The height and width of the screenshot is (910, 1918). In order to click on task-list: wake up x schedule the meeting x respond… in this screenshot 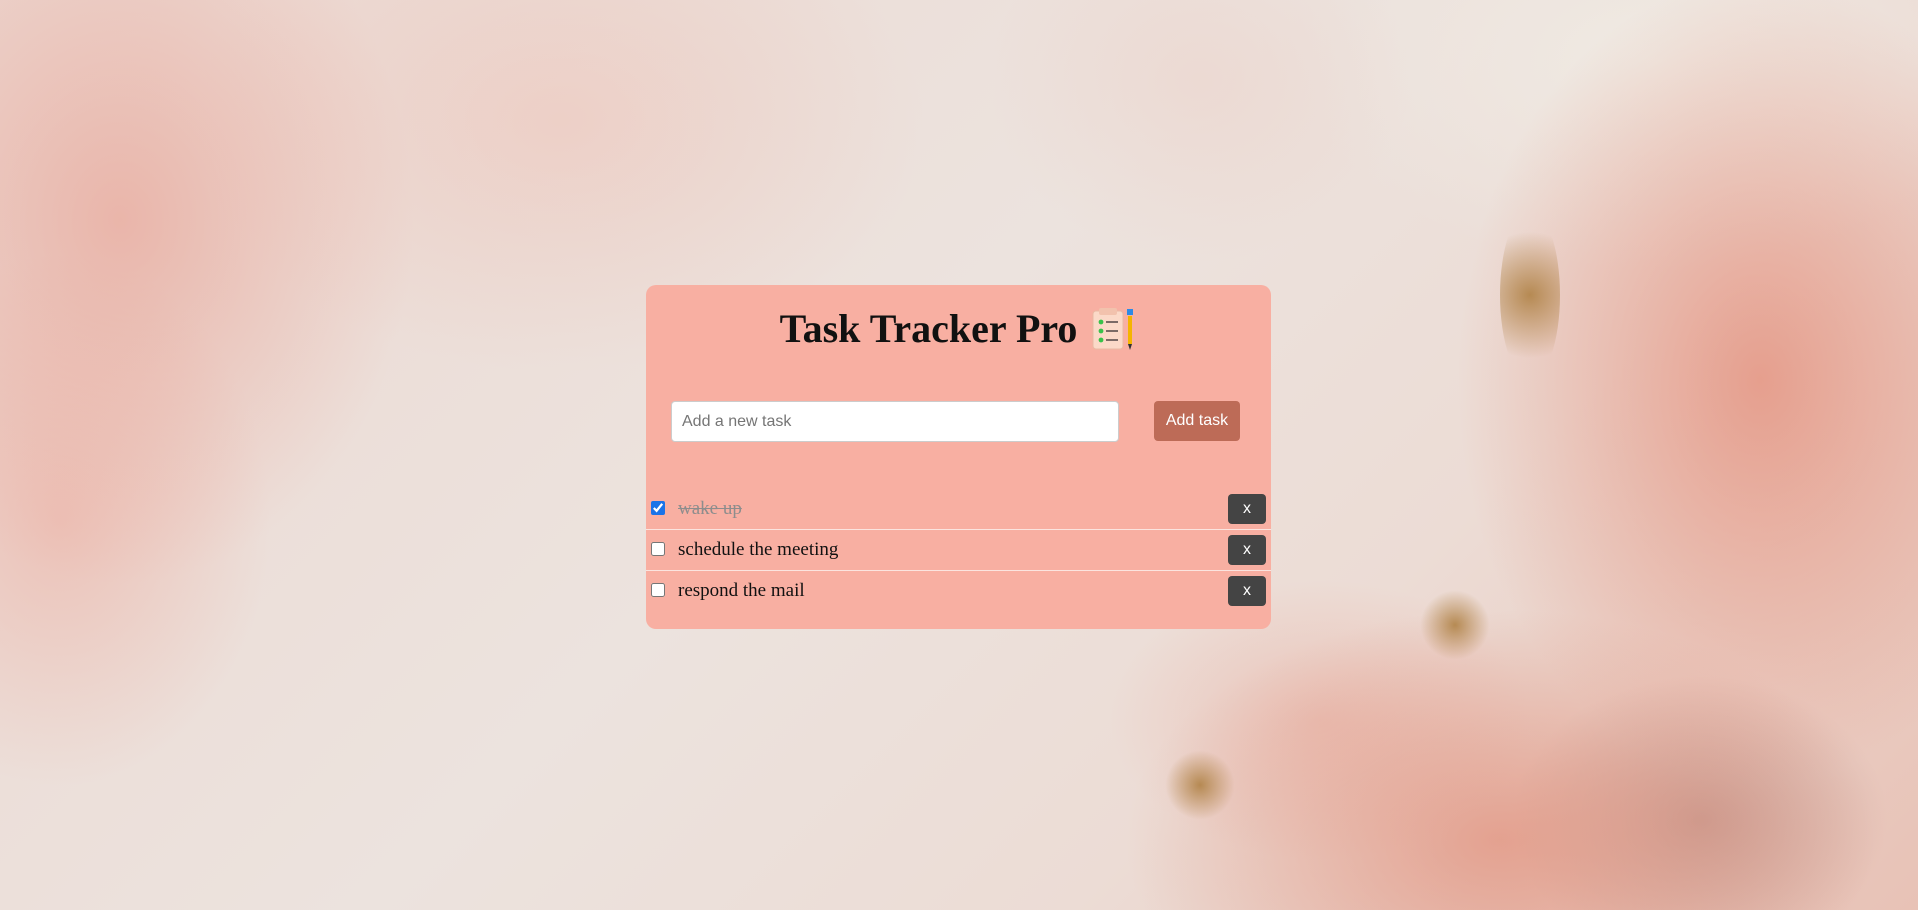, I will do `click(958, 550)`.